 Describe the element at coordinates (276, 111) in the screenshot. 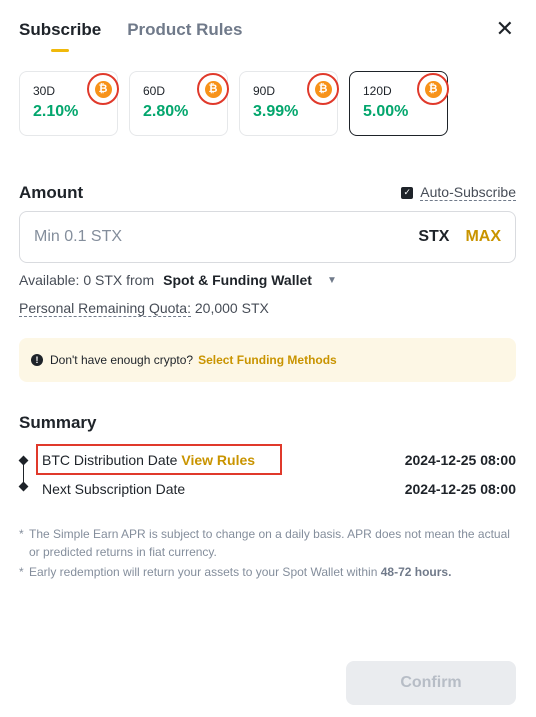

I see `duration-apr: 3.99%` at that location.